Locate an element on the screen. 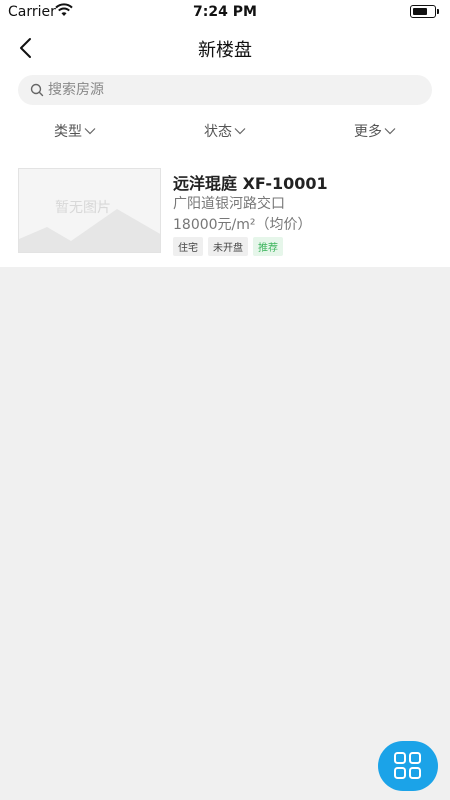 The height and width of the screenshot is (800, 450). listing-address: 广阳道银河路交口 is located at coordinates (229, 204).